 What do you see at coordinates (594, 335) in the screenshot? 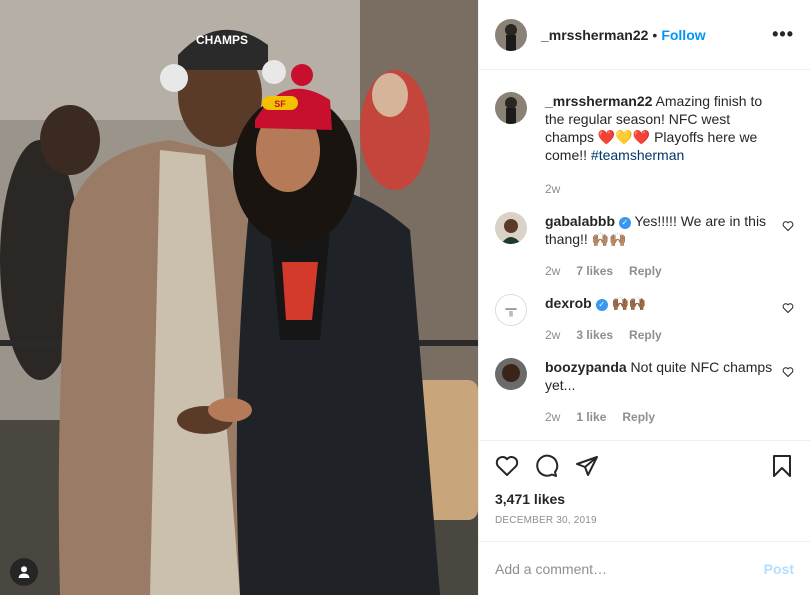
I see `comment-likes: 3 likes` at bounding box center [594, 335].